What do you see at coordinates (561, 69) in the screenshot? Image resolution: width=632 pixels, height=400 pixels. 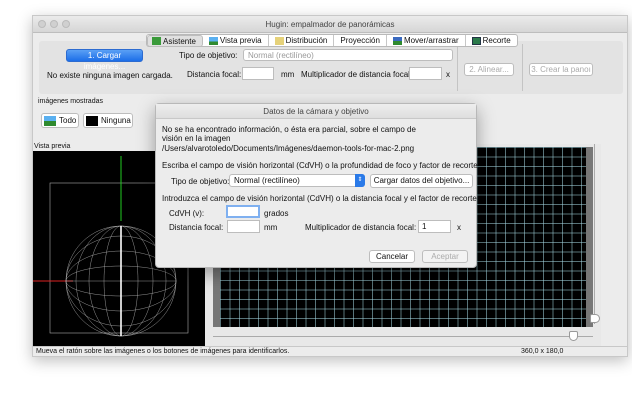 I see `create-panorama-button: 3. Crear la panoı` at bounding box center [561, 69].